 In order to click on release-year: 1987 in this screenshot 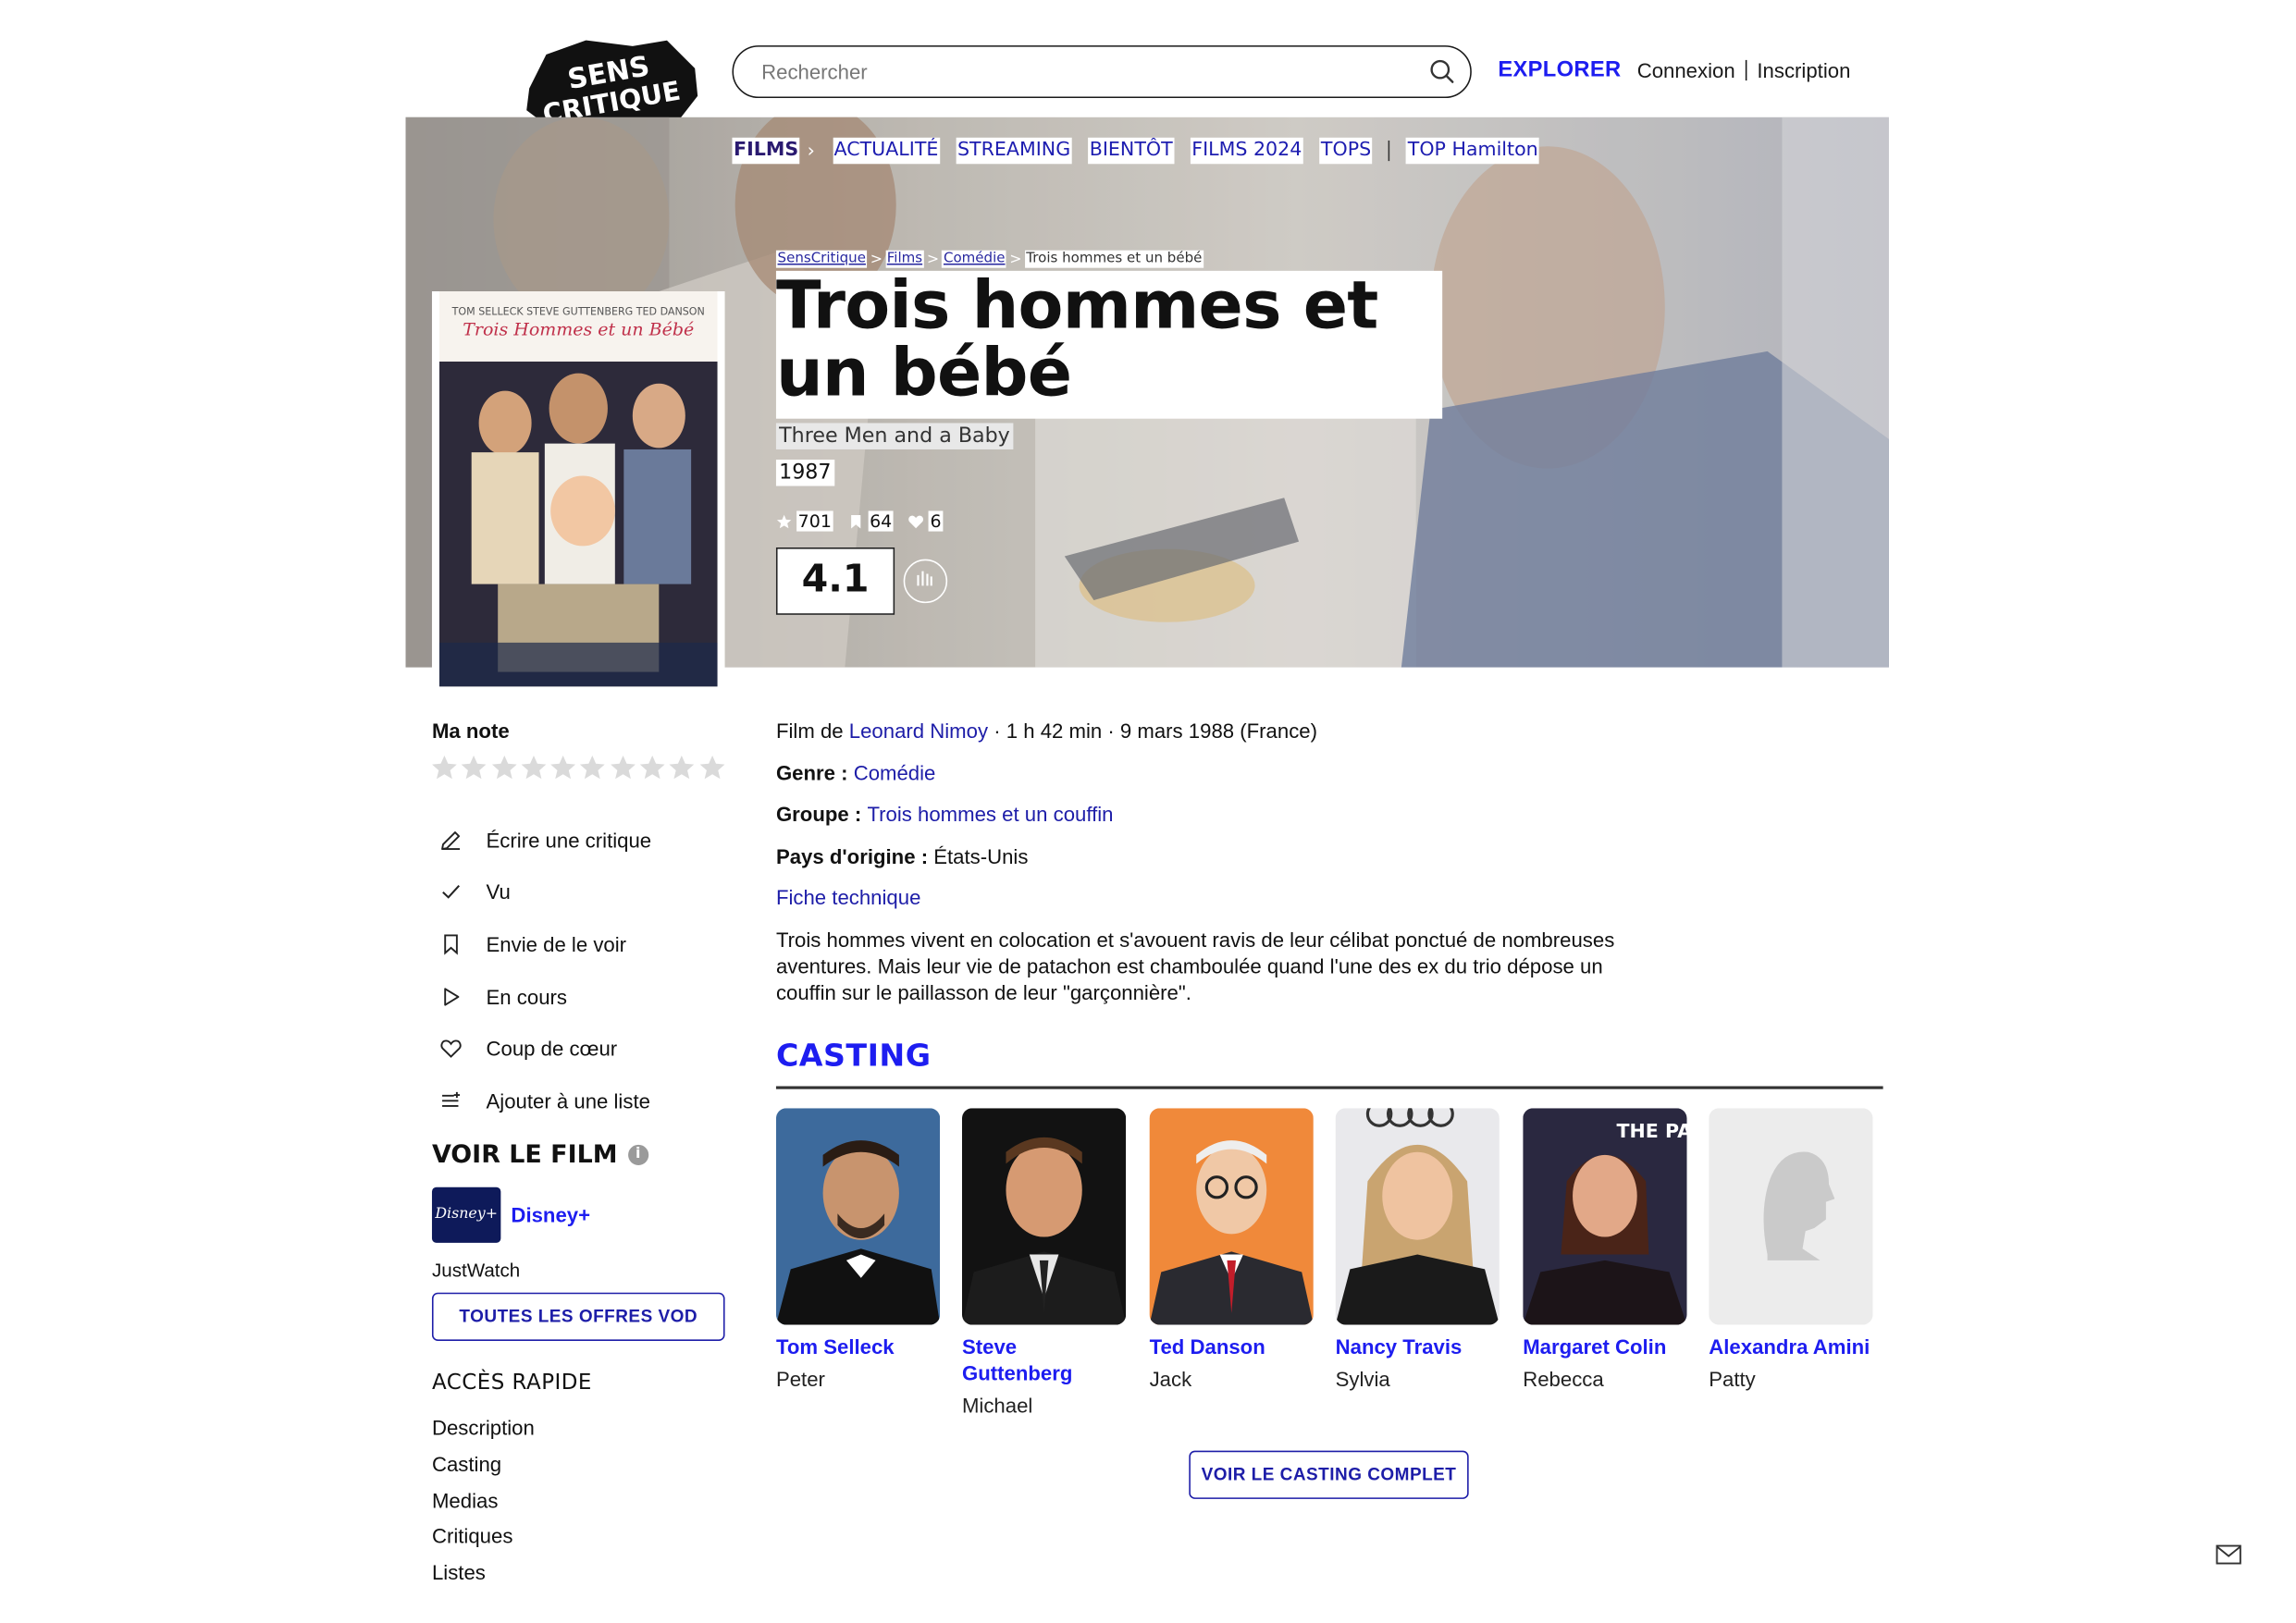, I will do `click(804, 473)`.